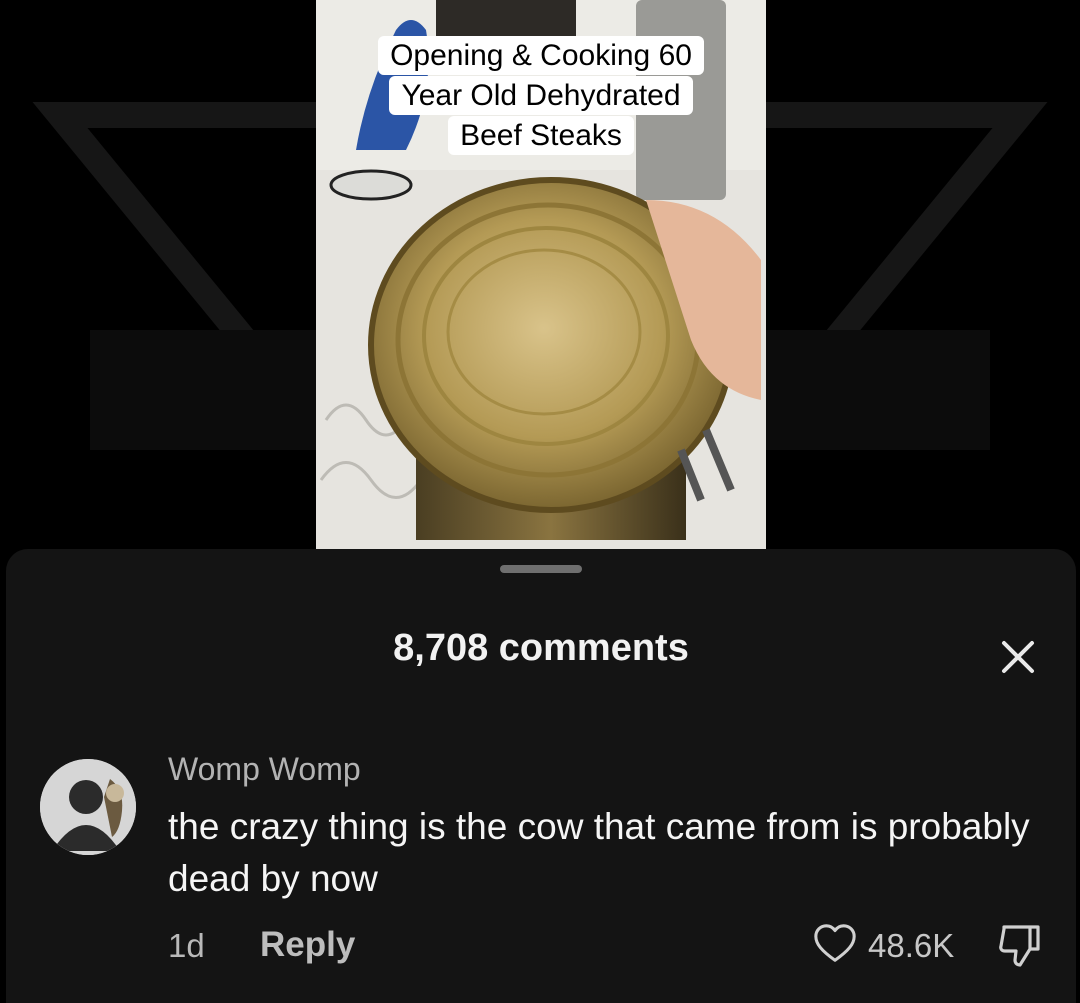 Image resolution: width=1080 pixels, height=1003 pixels. Describe the element at coordinates (911, 945) in the screenshot. I see `like-count: 48.6K` at that location.